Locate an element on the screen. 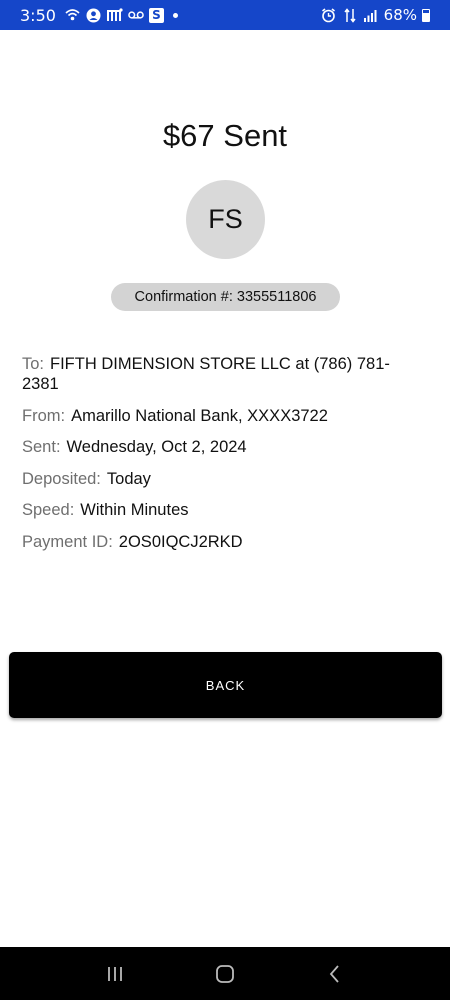 The width and height of the screenshot is (450, 1000). detail-label: From: is located at coordinates (44, 415).